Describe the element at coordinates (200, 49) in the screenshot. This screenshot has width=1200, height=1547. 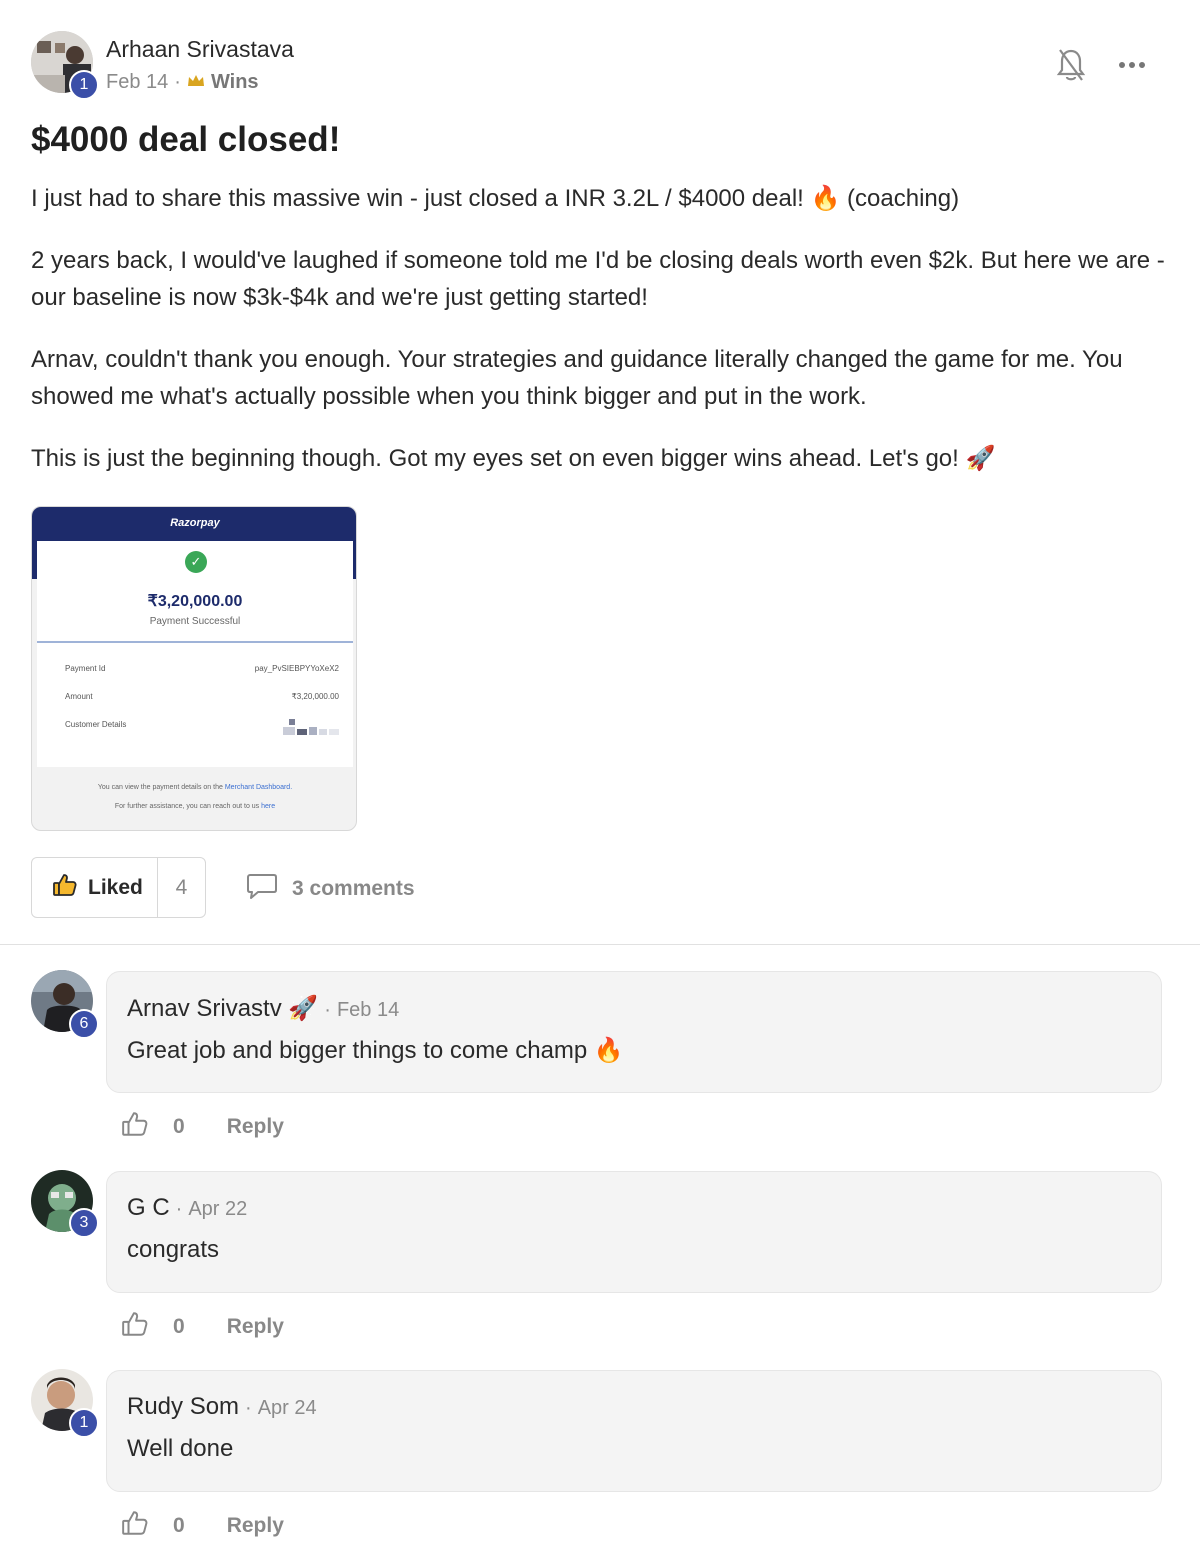
I see `author-name: Arhaan Srivastava` at that location.